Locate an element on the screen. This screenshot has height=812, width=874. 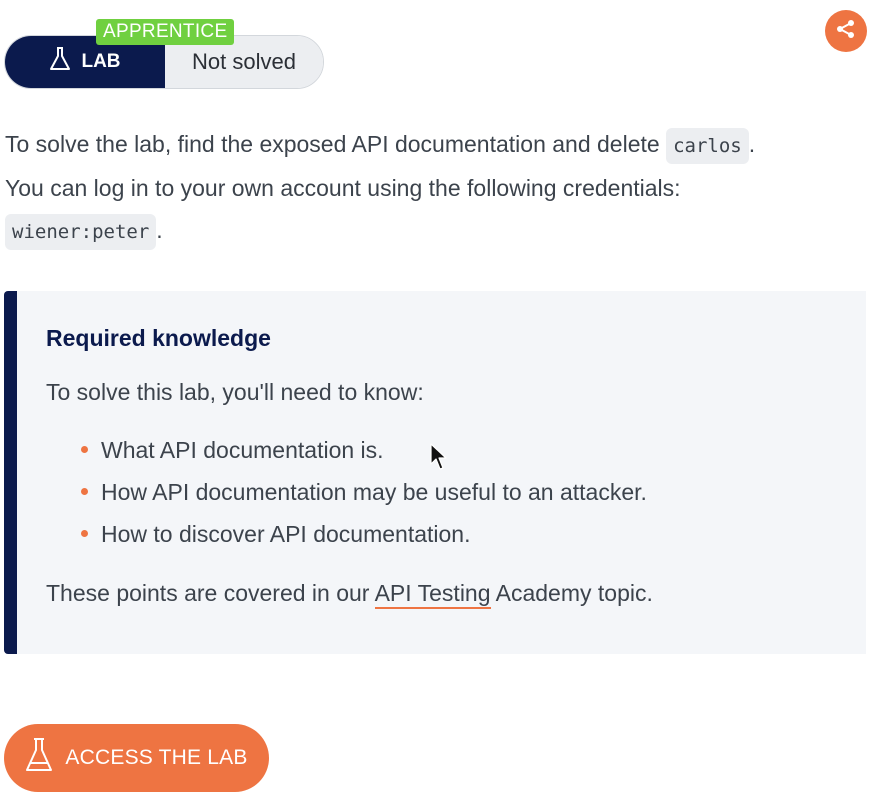
list-item: What API documentation is. is located at coordinates (346, 450).